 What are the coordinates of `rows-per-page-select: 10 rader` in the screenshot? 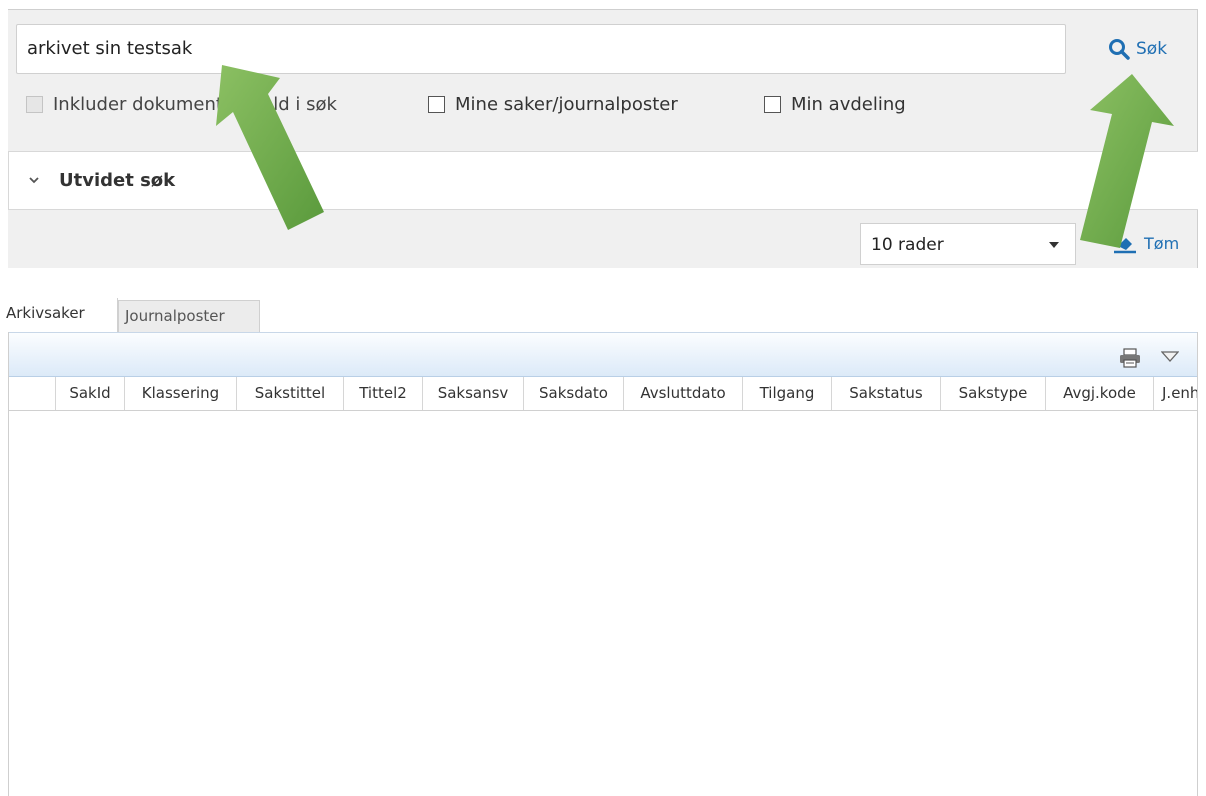 It's located at (968, 244).